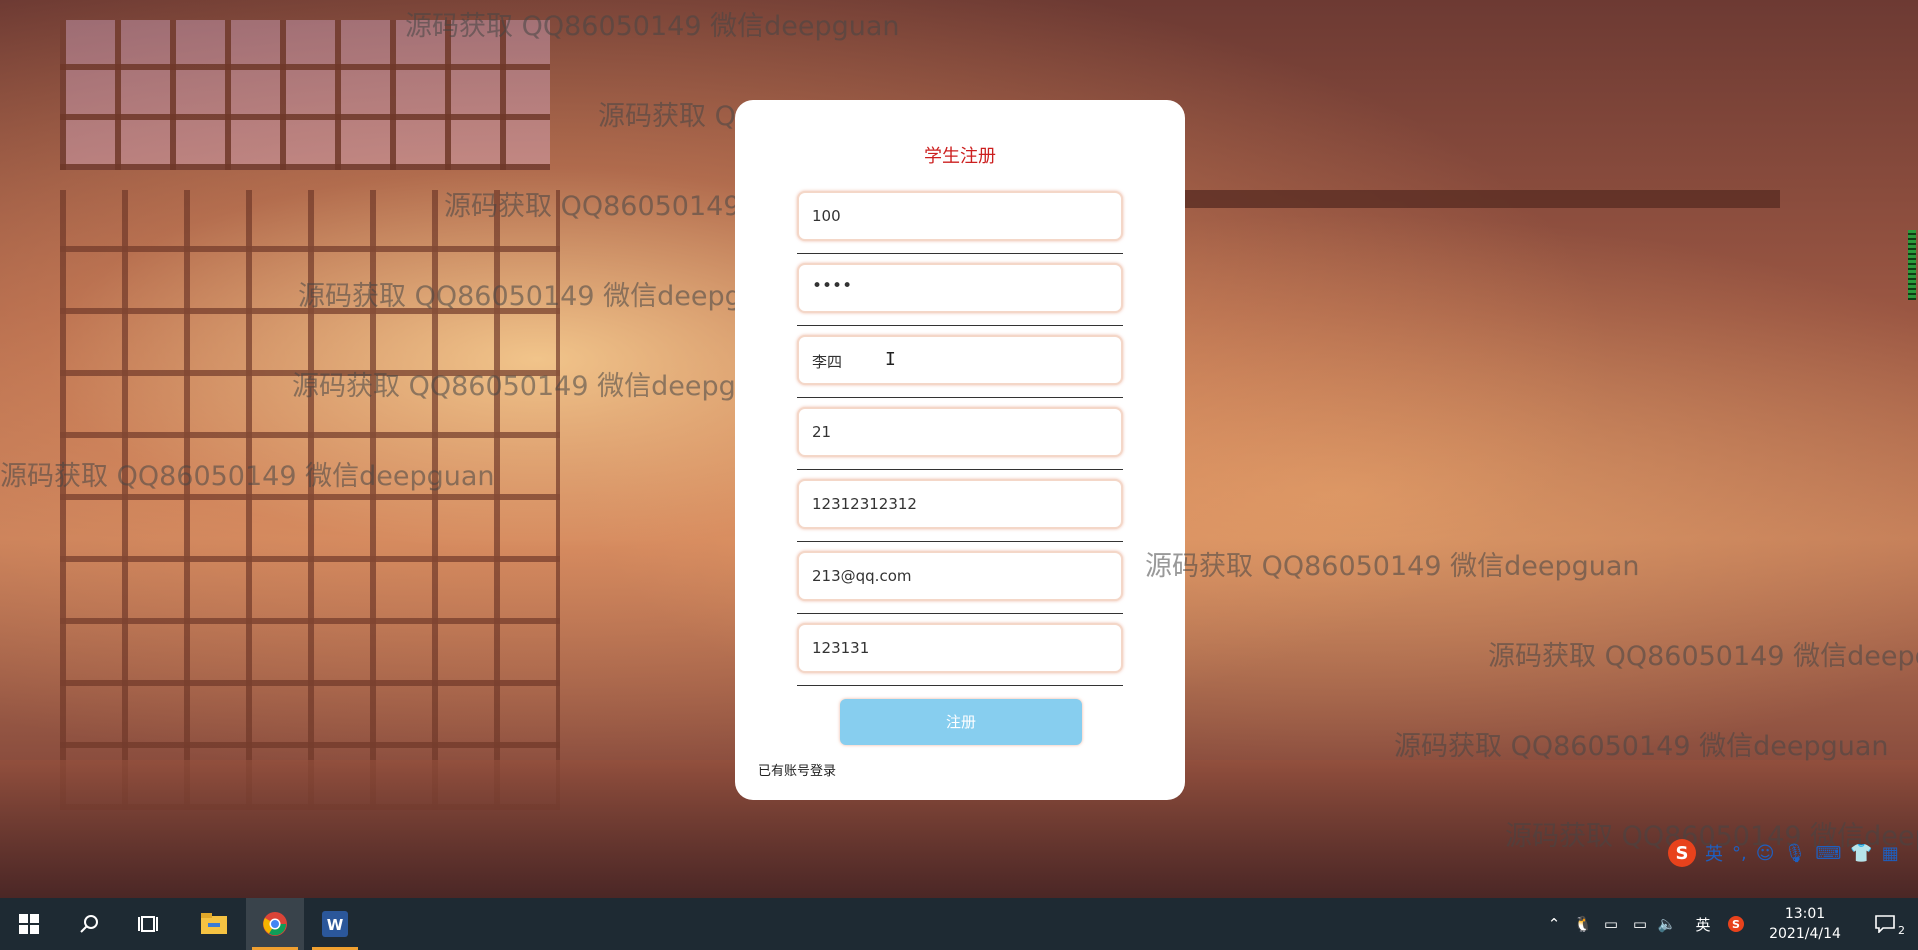 Image resolution: width=1918 pixels, height=950 pixels. I want to click on taskbar: W ⌃ 🐧 ▭ ▭ 🔈 英 S 13:01 2021/4/14 2, so click(959, 924).